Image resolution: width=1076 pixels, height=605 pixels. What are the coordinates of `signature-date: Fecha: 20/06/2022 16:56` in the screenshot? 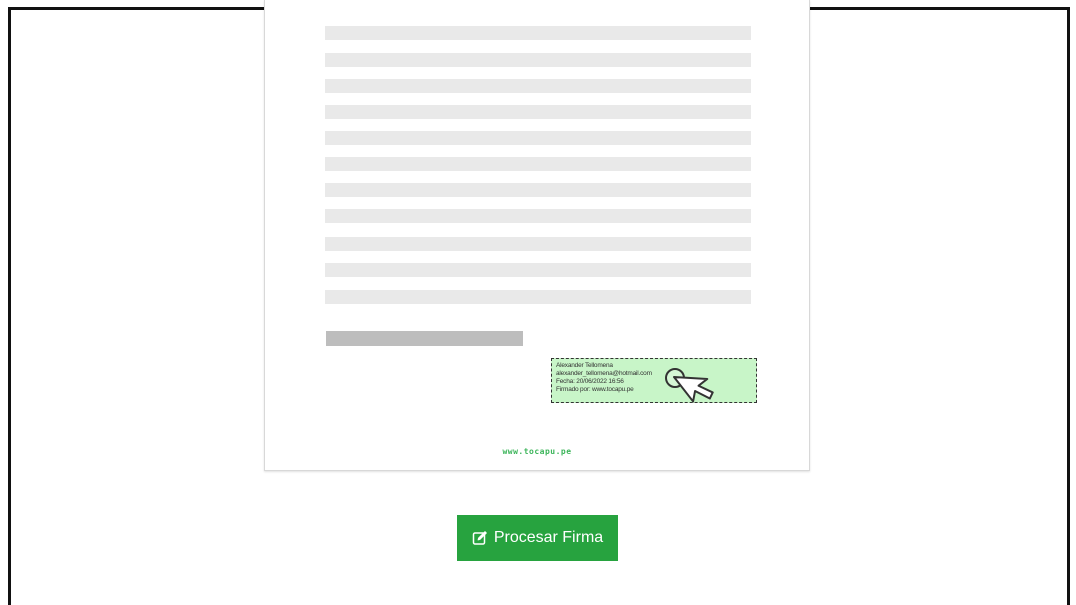 It's located at (590, 381).